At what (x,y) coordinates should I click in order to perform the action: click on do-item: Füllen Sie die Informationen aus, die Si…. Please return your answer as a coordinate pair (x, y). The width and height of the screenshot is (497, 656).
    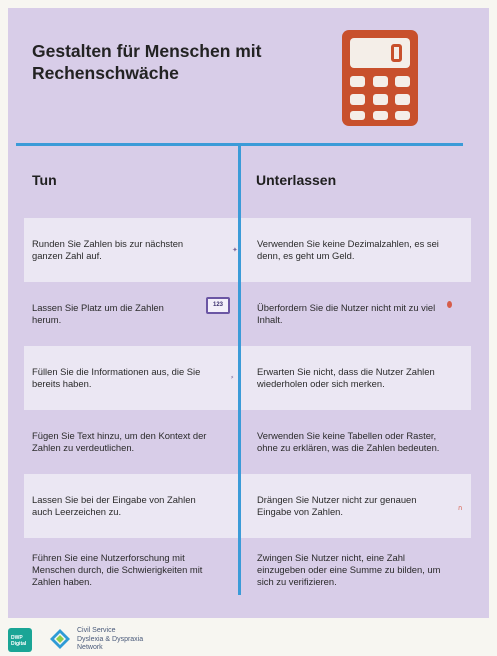
    Looking at the image, I should click on (131, 378).